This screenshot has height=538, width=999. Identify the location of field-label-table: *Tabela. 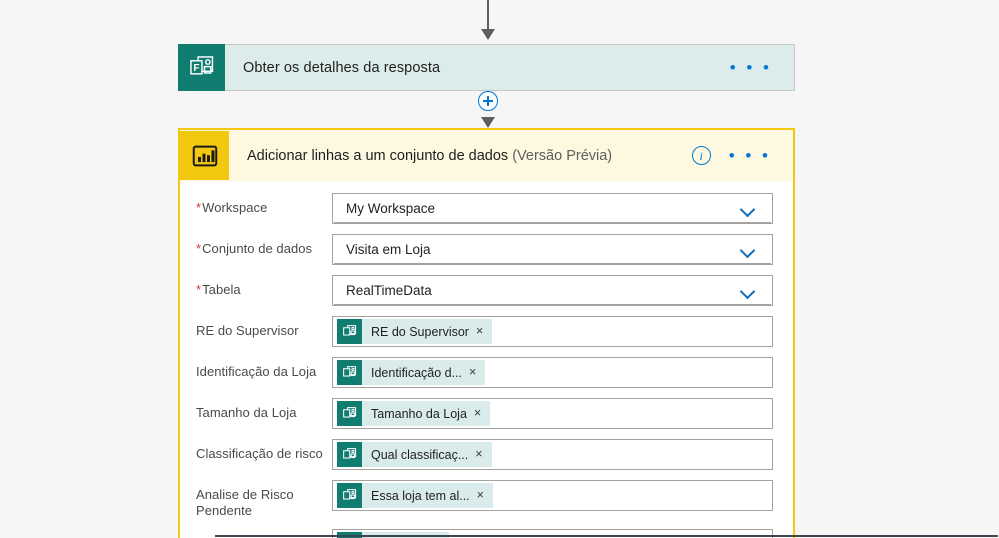
(218, 289).